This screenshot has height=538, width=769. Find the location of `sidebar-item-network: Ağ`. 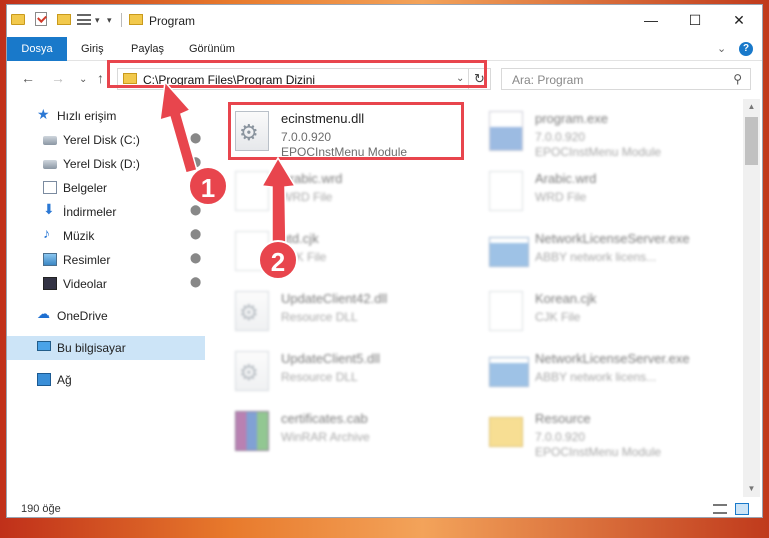

sidebar-item-network: Ağ is located at coordinates (106, 380).